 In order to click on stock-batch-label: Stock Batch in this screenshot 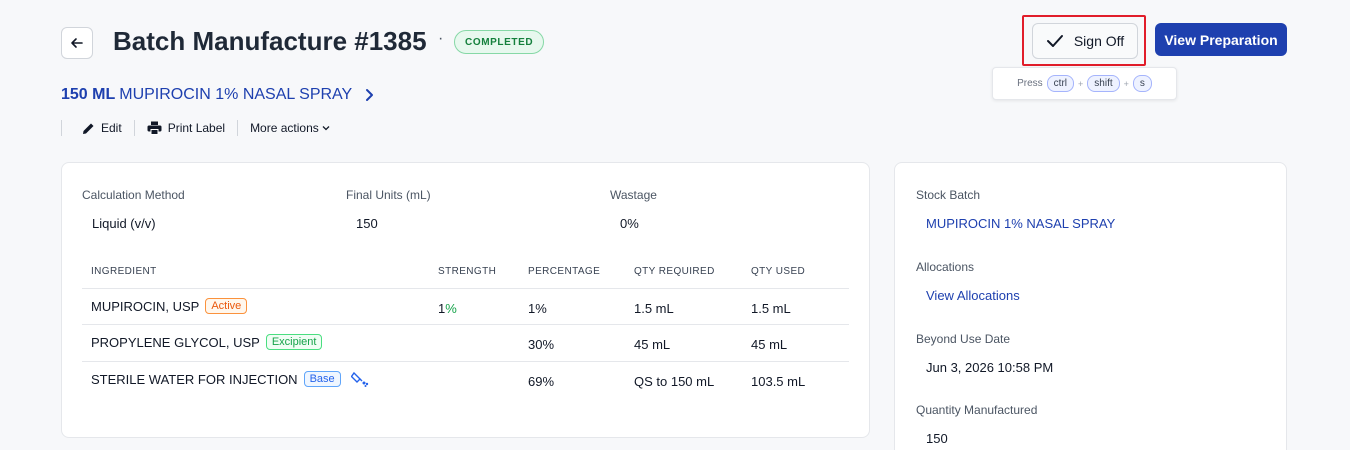, I will do `click(948, 195)`.